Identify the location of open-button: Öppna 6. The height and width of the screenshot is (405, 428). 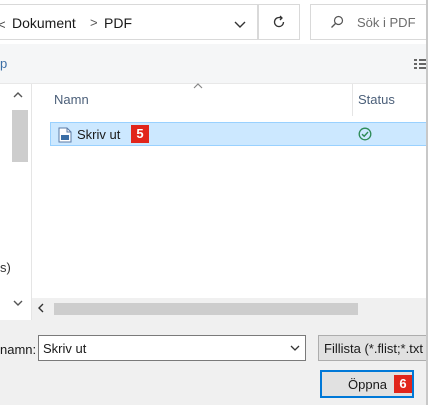
(367, 384).